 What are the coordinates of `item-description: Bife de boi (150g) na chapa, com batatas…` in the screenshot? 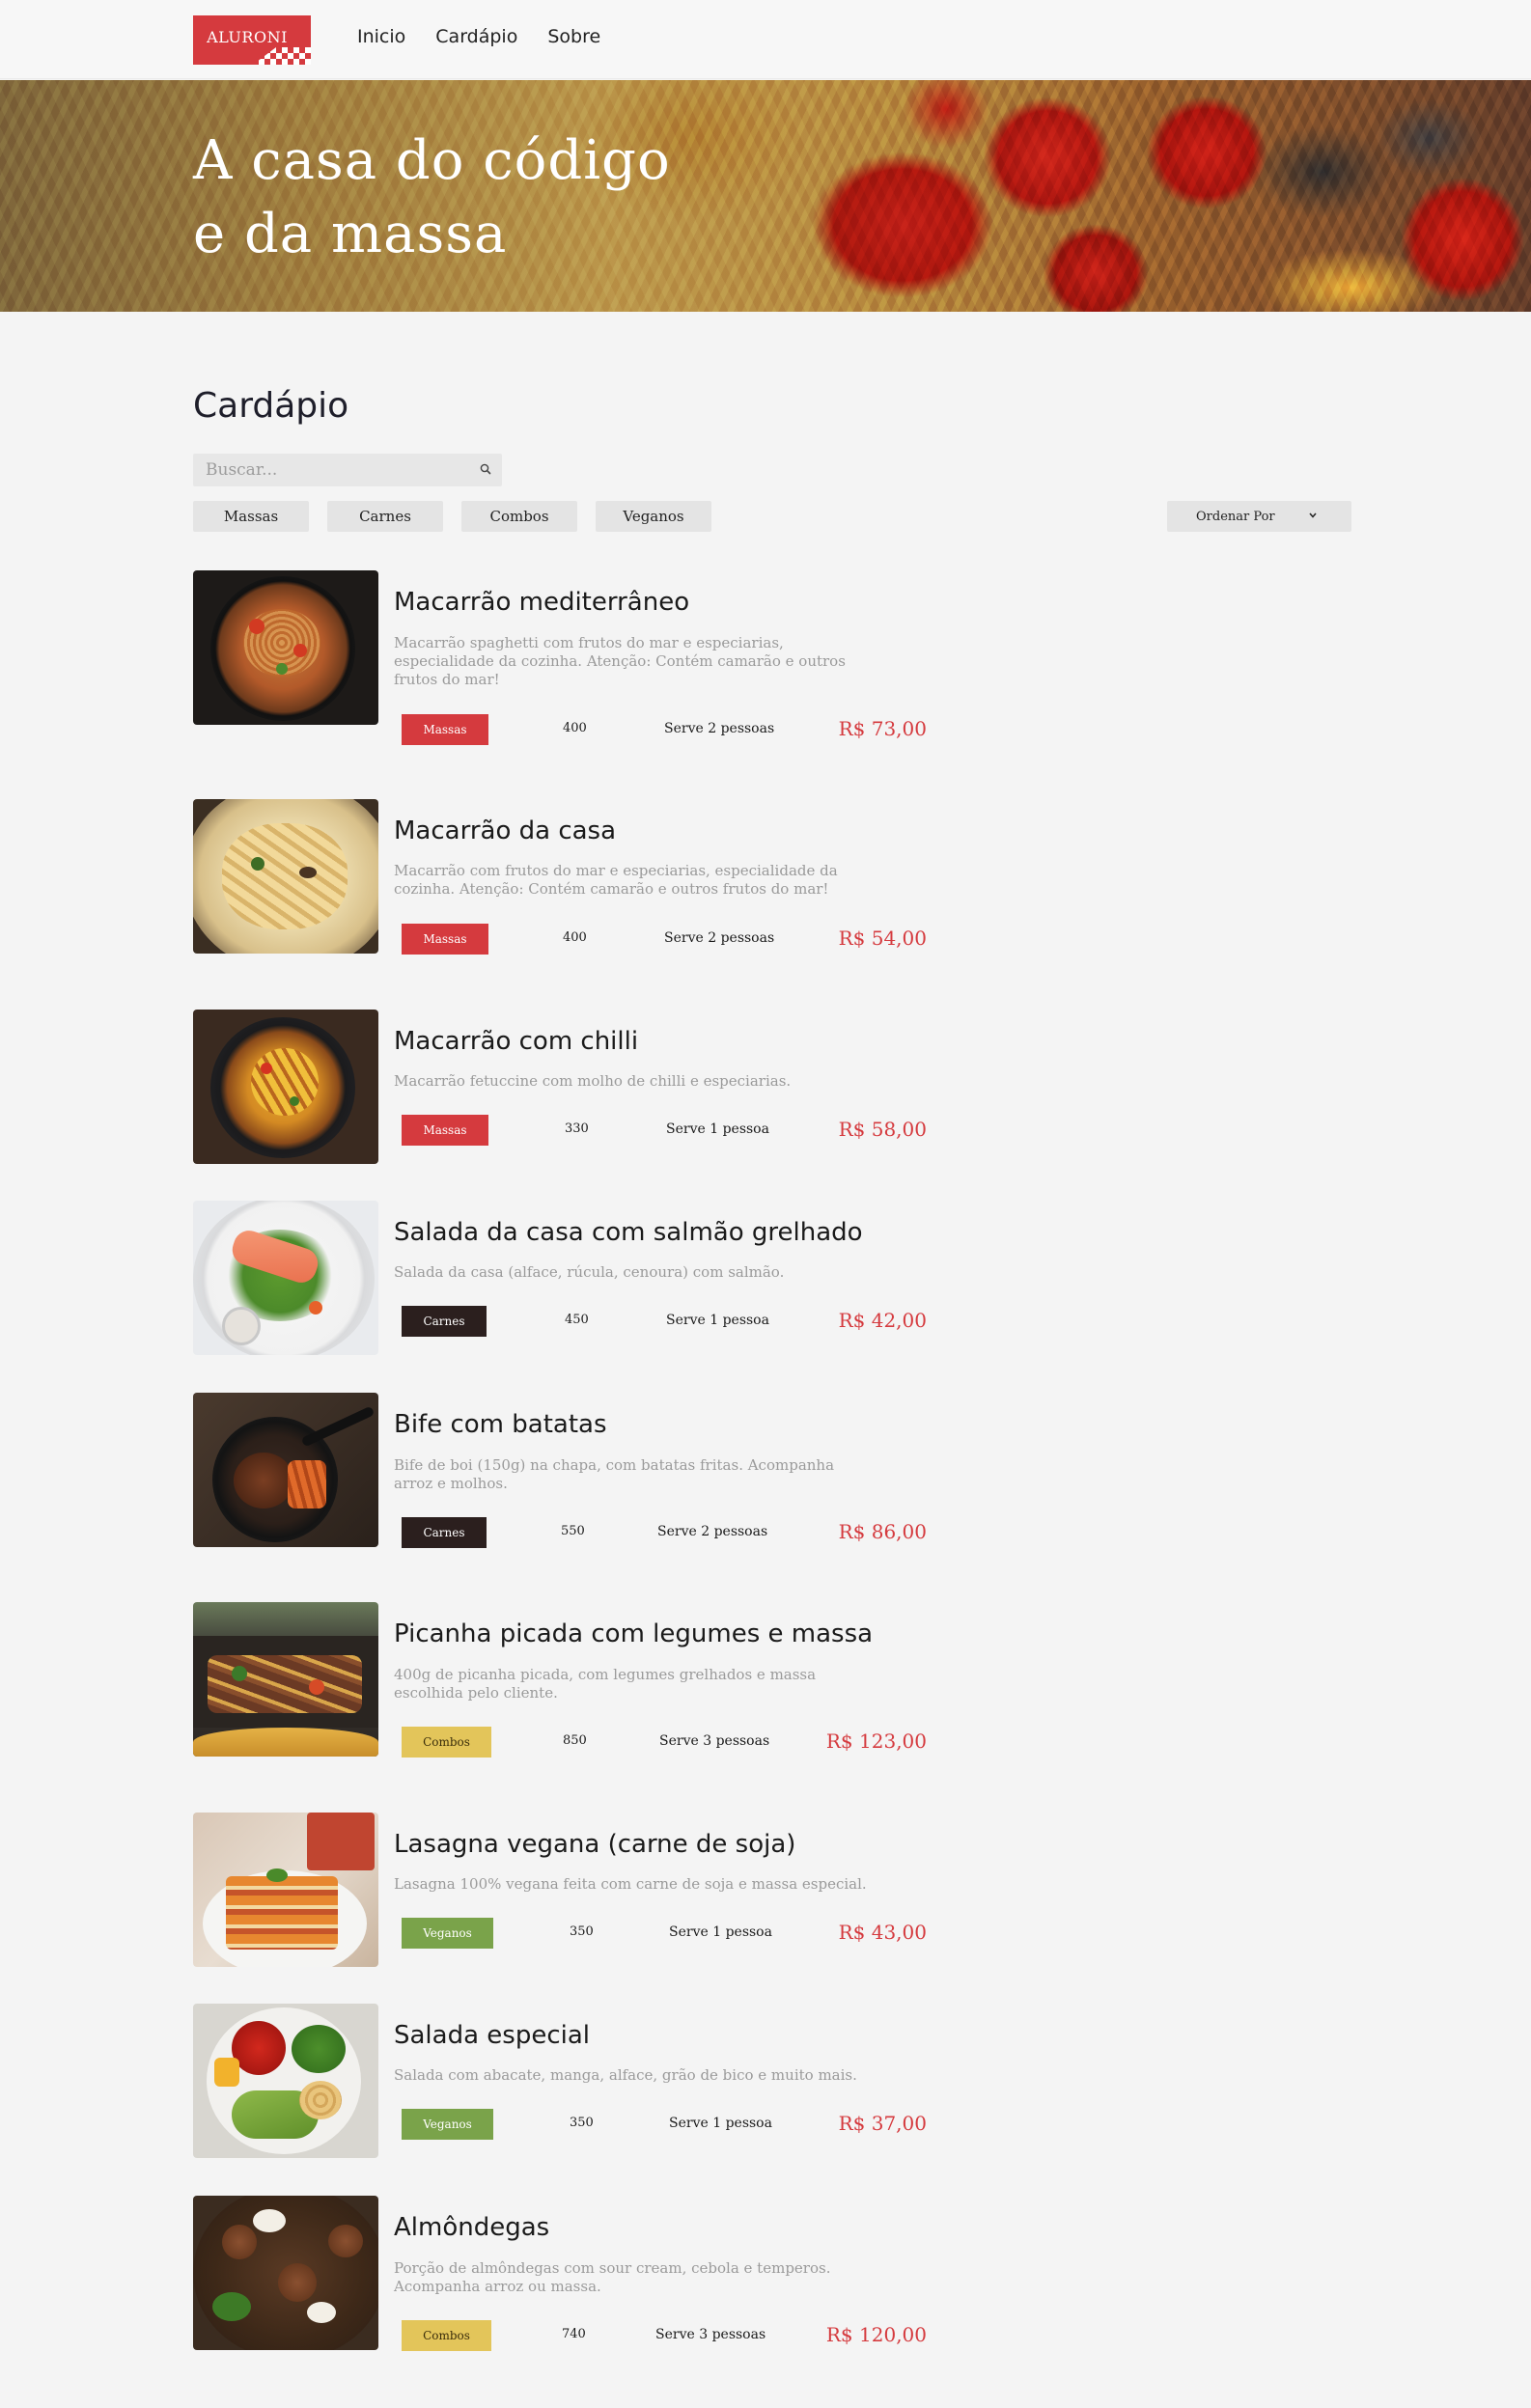 It's located at (614, 1474).